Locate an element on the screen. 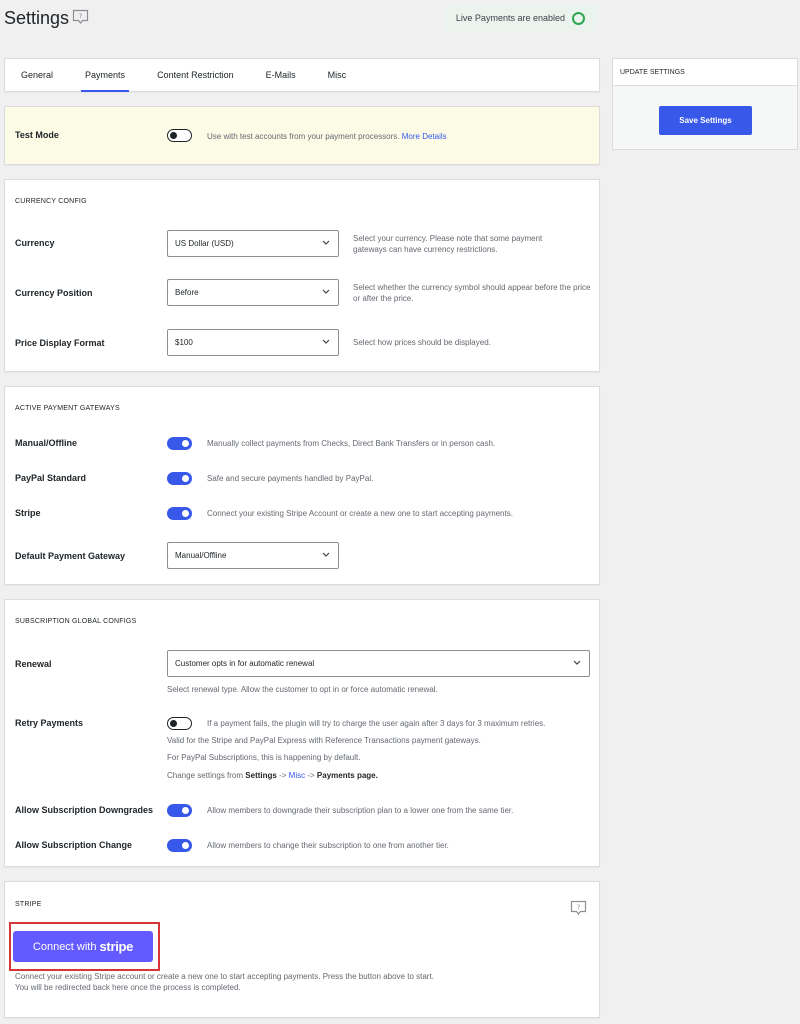  renewal-label: Renewal is located at coordinates (33, 664).